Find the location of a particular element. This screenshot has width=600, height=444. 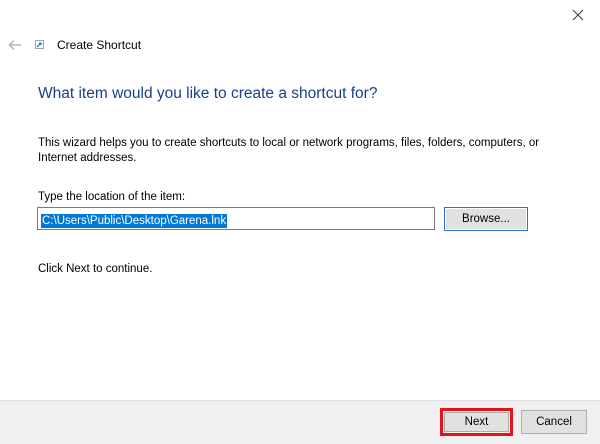

wizard-title: Create Shortcut is located at coordinates (99, 45).